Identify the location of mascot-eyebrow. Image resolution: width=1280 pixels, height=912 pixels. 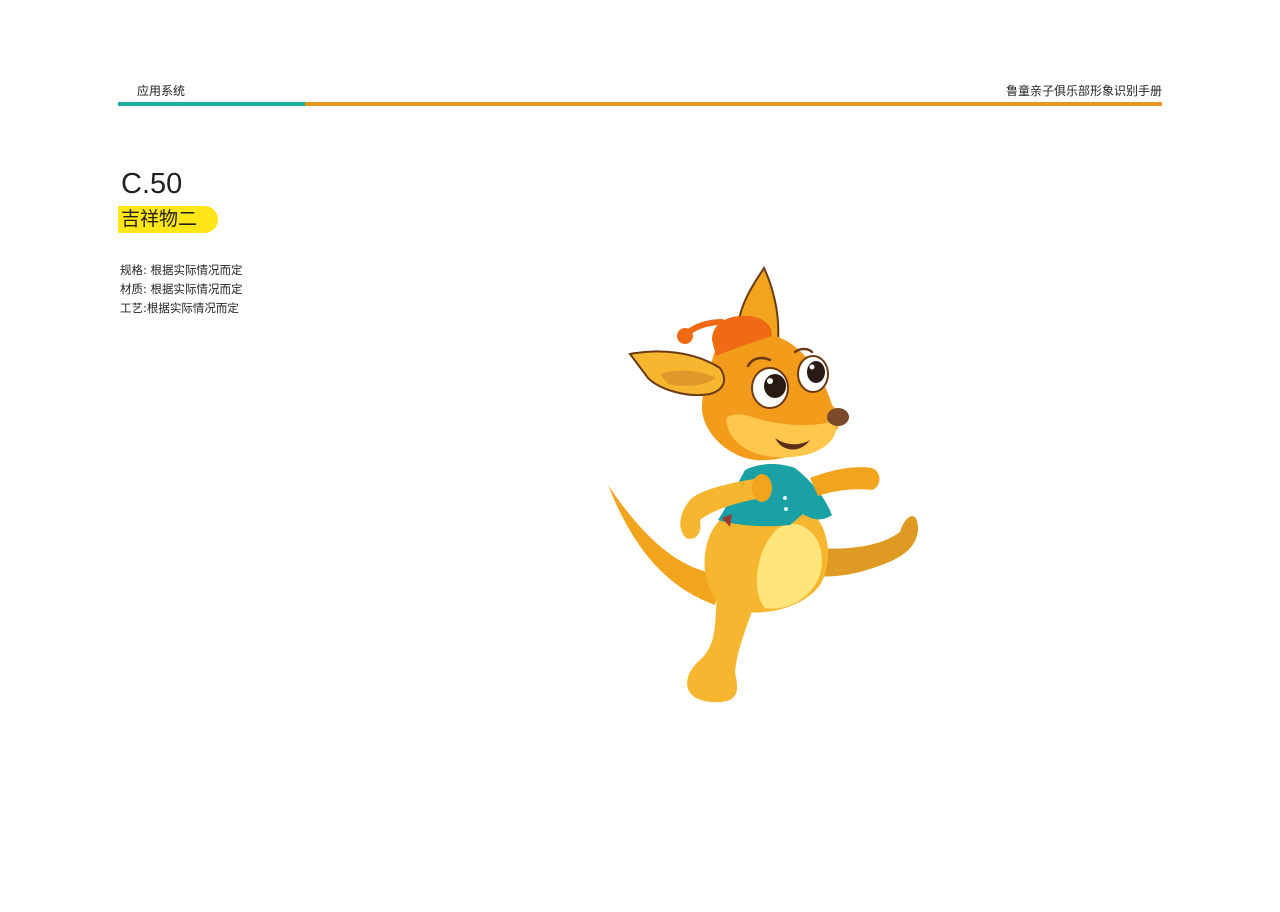
(803, 350).